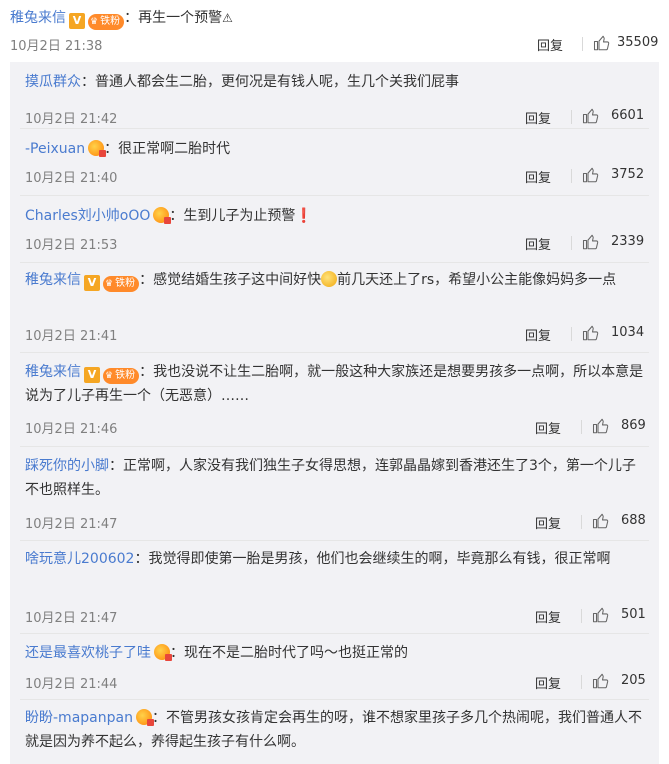 The height and width of the screenshot is (764, 669). I want to click on comment-meta: 10月2日 21:42 回复 6601, so click(335, 117).